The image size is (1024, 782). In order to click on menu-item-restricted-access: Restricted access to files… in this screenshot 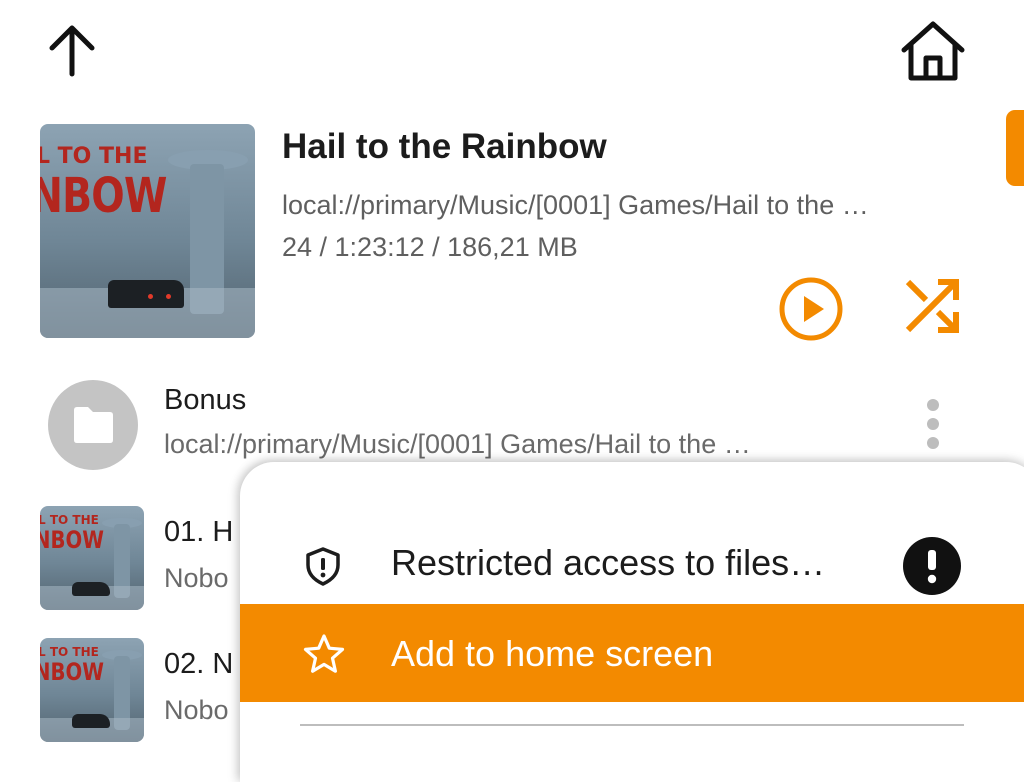, I will do `click(632, 566)`.